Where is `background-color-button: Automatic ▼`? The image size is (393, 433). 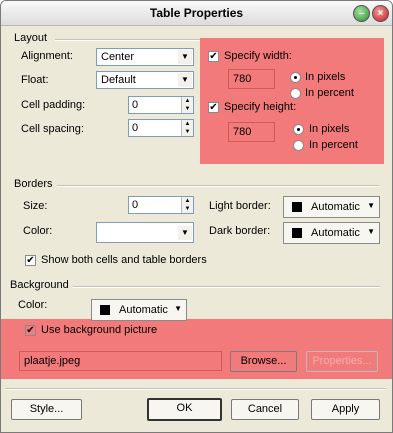
background-color-button: Automatic ▼ is located at coordinates (139, 310).